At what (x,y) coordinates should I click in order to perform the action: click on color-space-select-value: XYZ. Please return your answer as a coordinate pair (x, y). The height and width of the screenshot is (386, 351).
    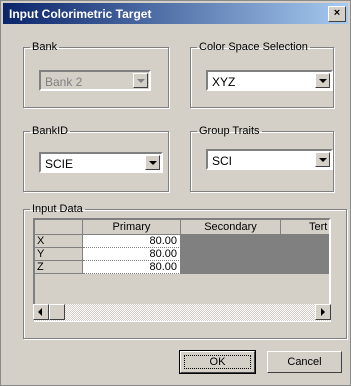
    Looking at the image, I should click on (224, 82).